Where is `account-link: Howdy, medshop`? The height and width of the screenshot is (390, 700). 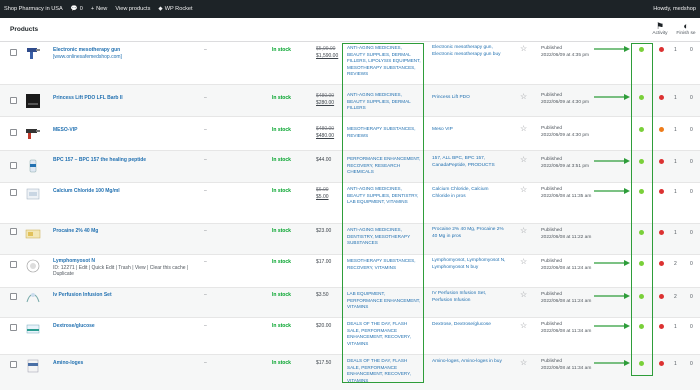
account-link: Howdy, medshop is located at coordinates (674, 9).